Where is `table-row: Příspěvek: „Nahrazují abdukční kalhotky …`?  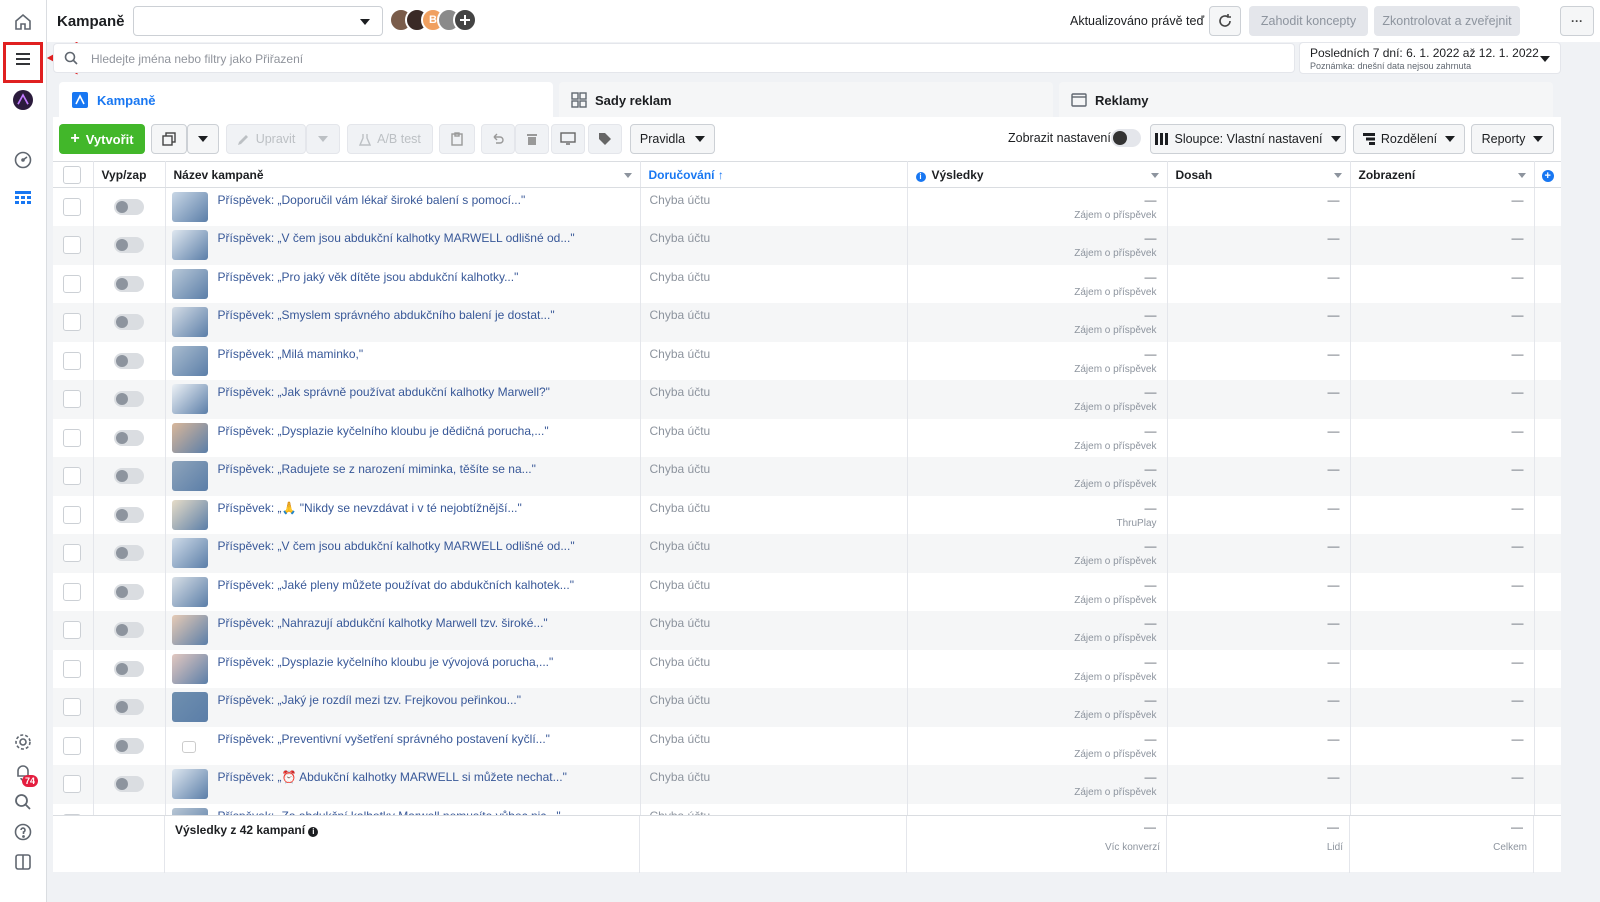 table-row: Příspěvek: „Nahrazují abdukční kalhotky … is located at coordinates (807, 630).